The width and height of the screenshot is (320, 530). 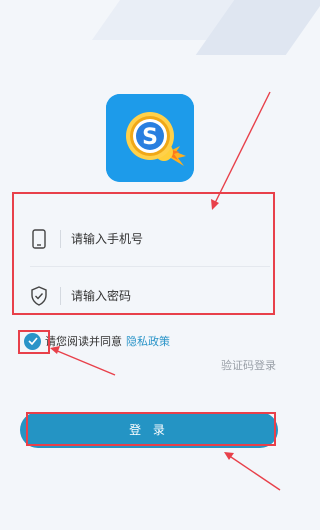 I want to click on agreement-text: 请您阅读并同意, so click(x=83, y=341).